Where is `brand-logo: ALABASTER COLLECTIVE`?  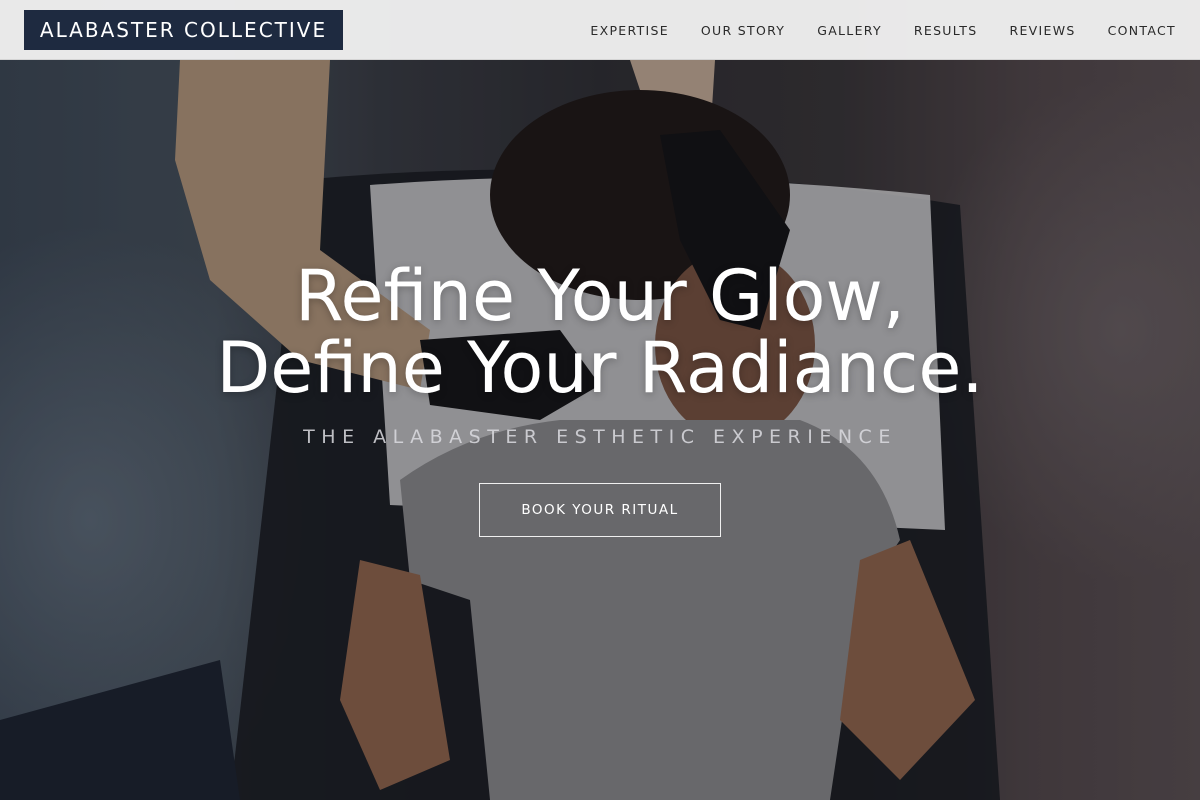
brand-logo: ALABASTER COLLECTIVE is located at coordinates (183, 30).